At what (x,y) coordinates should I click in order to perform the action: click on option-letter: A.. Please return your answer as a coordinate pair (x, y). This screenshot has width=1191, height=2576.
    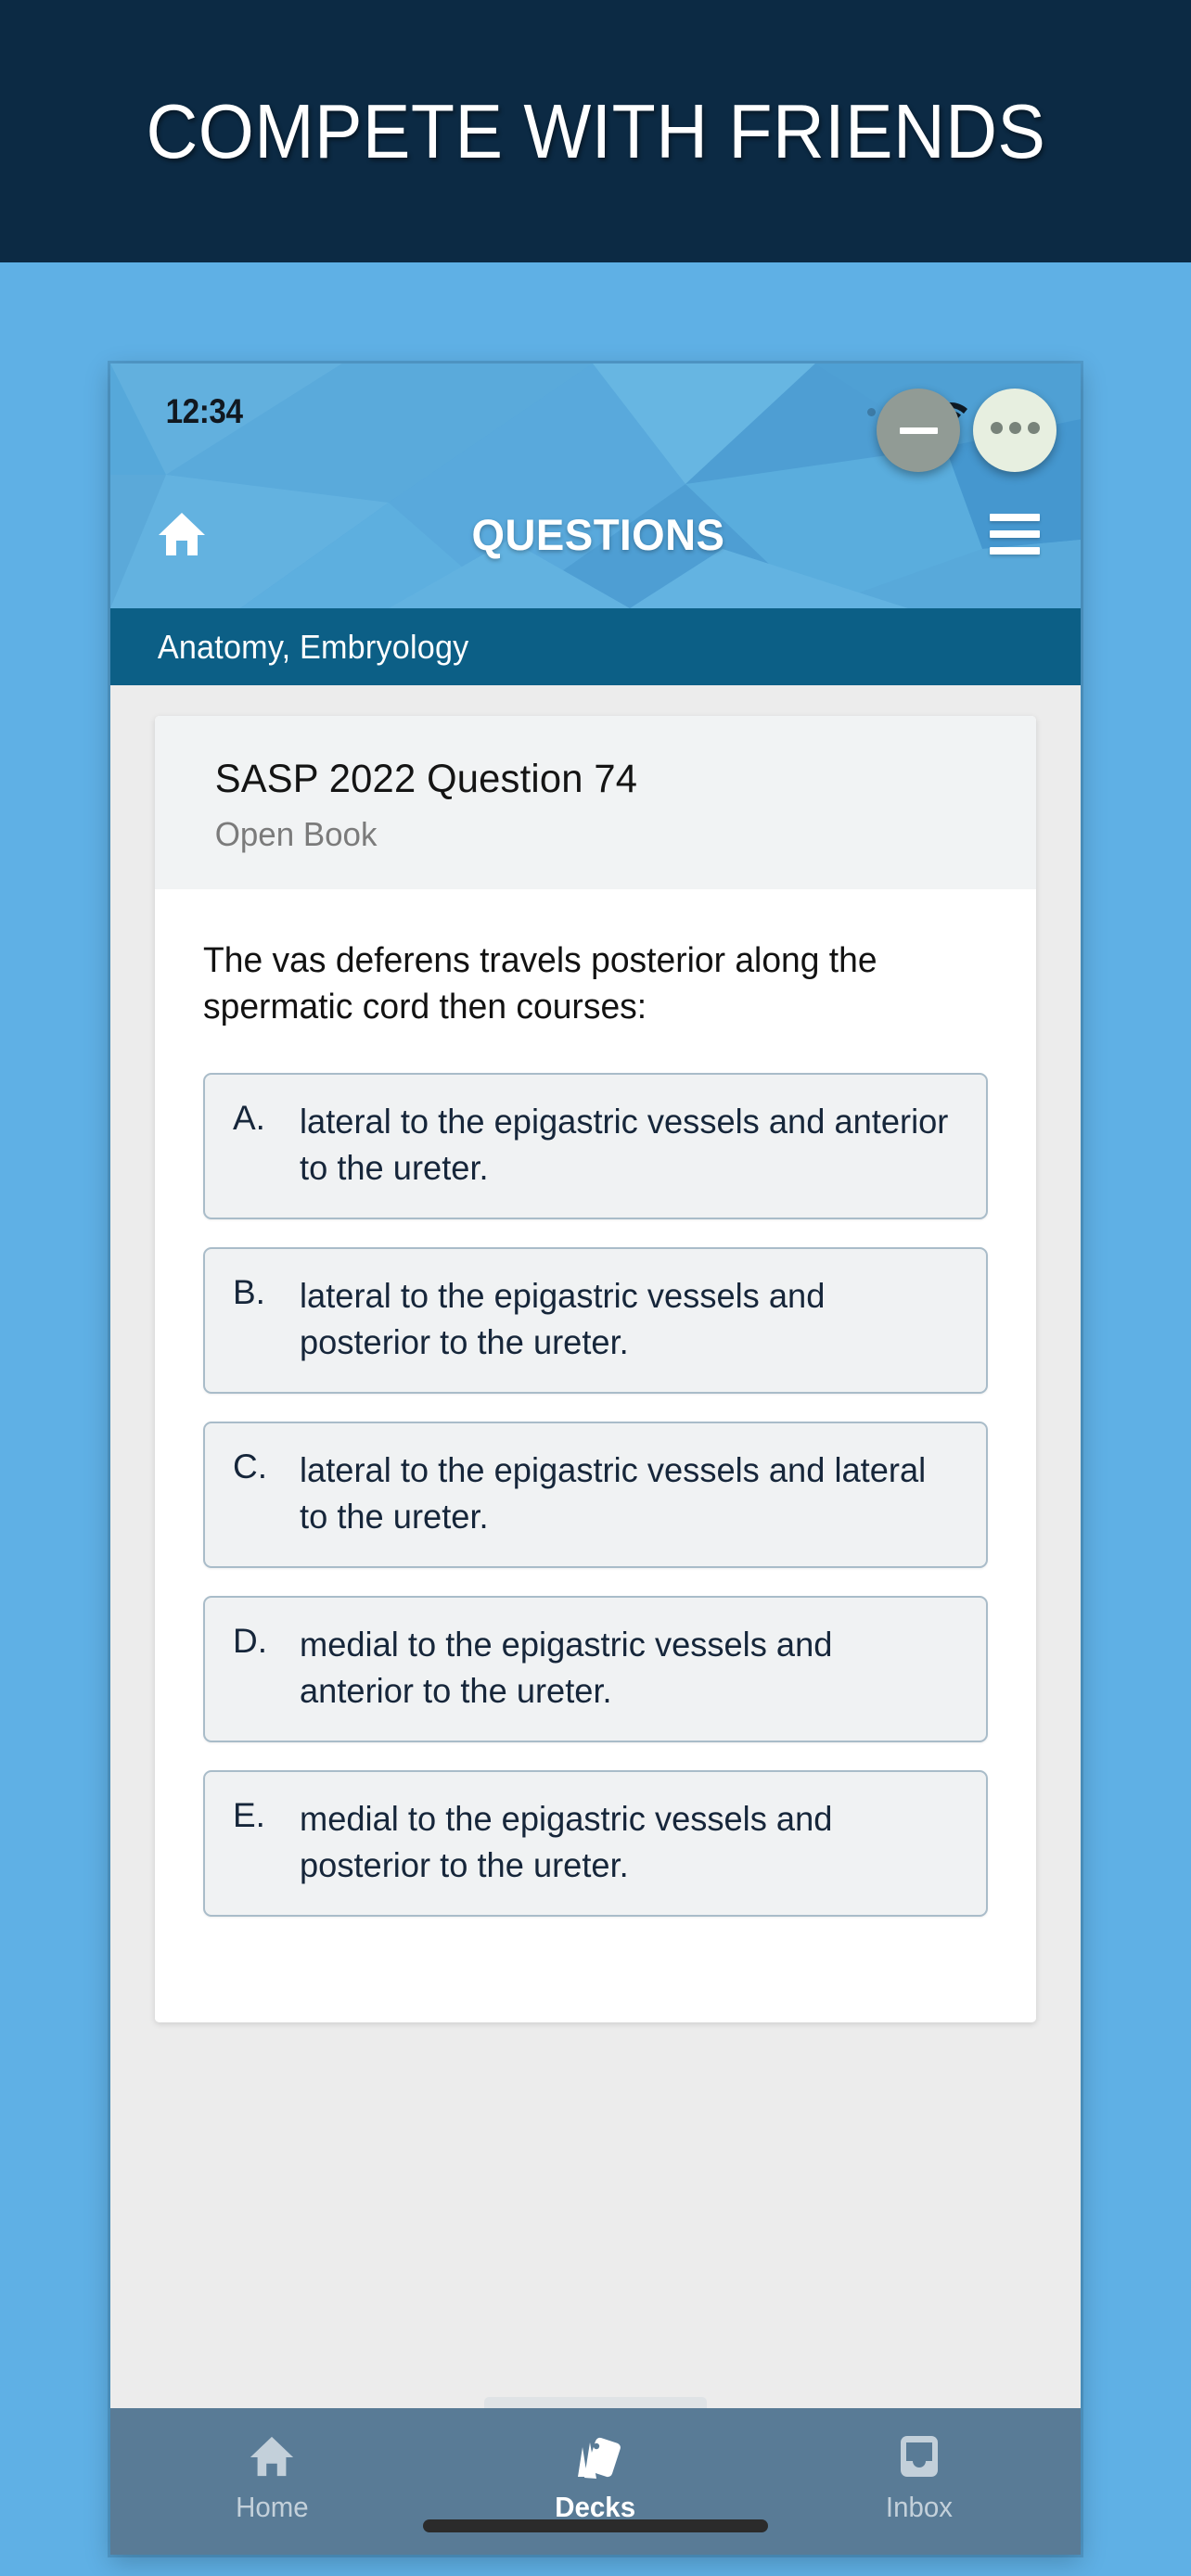
    Looking at the image, I should click on (249, 1118).